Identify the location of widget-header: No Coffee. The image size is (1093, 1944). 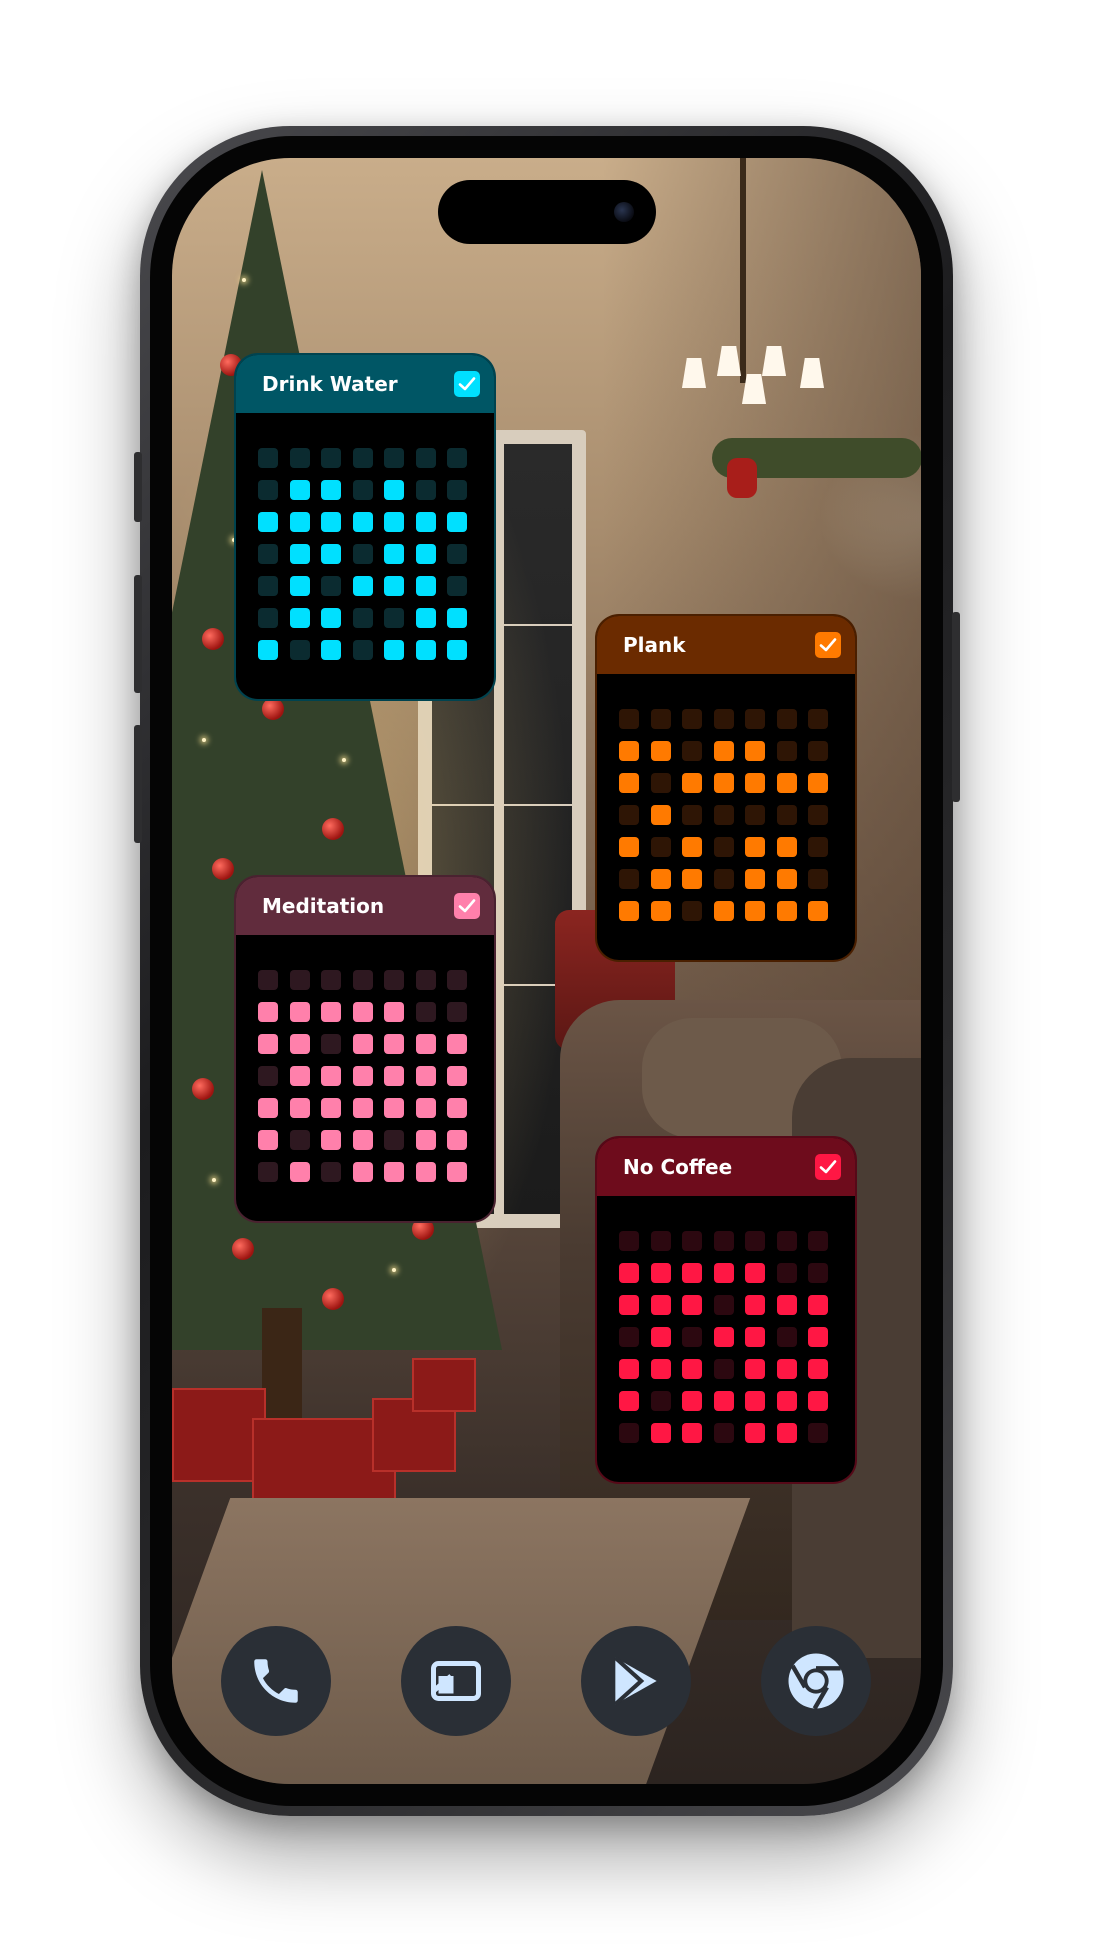
(726, 1167).